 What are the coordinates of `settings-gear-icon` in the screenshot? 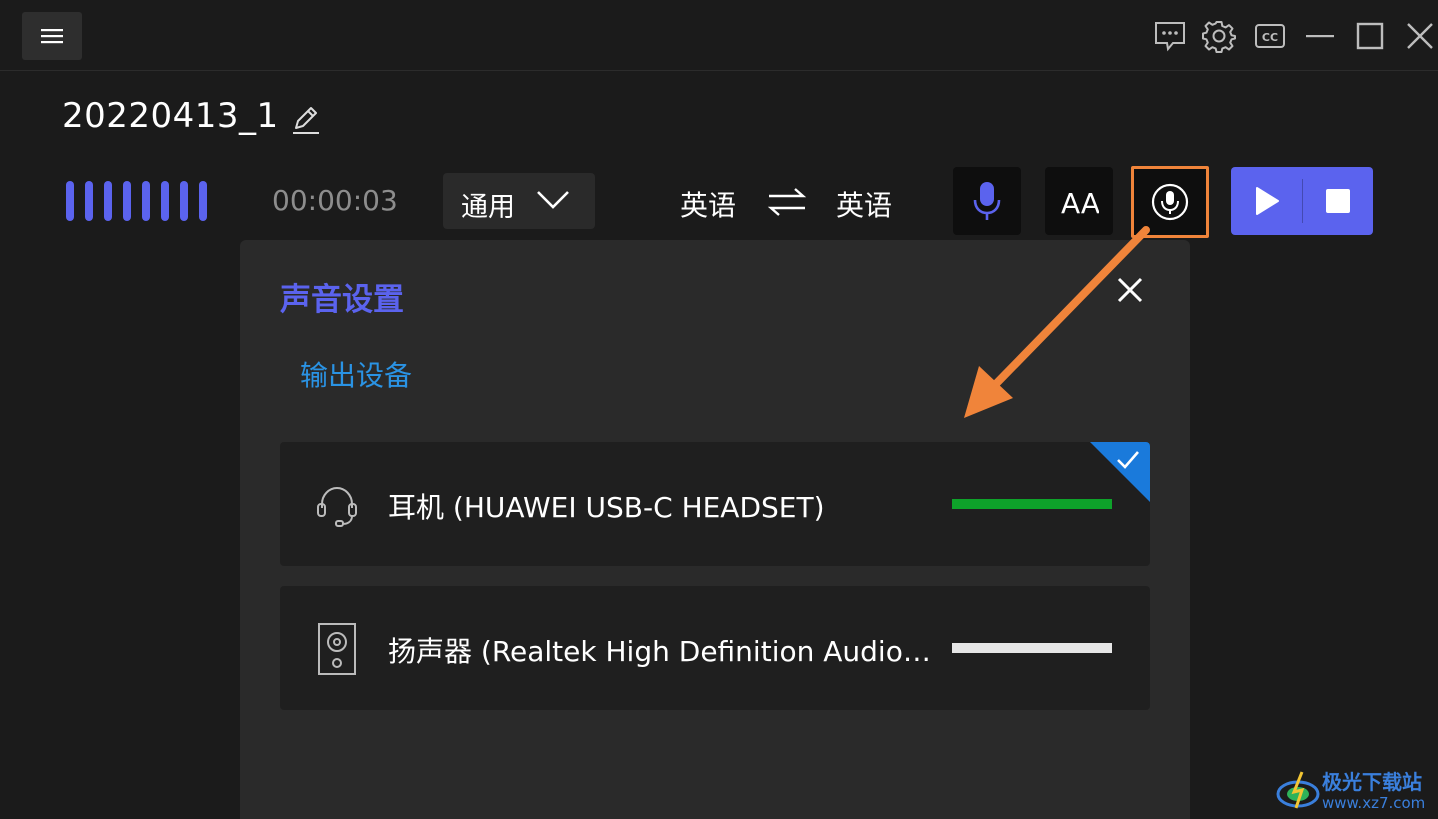 It's located at (1219, 37).